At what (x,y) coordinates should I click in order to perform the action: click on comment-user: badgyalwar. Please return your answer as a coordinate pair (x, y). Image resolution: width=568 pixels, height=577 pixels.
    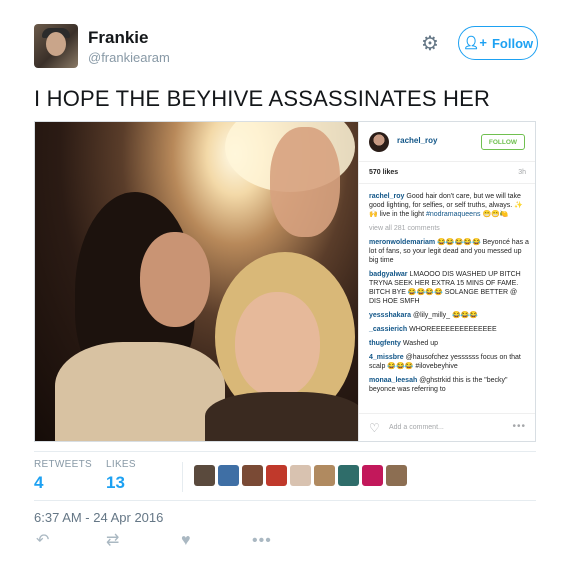
    Looking at the image, I should click on (388, 274).